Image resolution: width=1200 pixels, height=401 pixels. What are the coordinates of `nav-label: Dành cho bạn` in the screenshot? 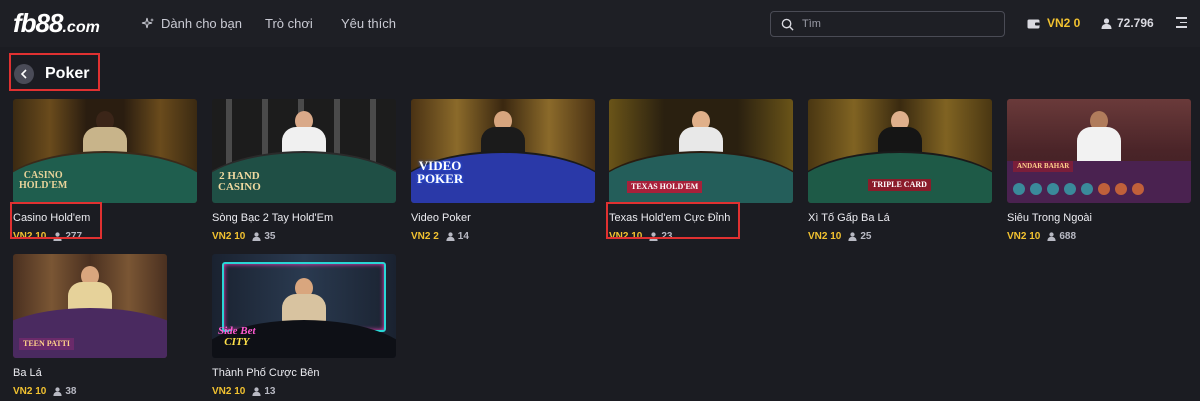 It's located at (201, 23).